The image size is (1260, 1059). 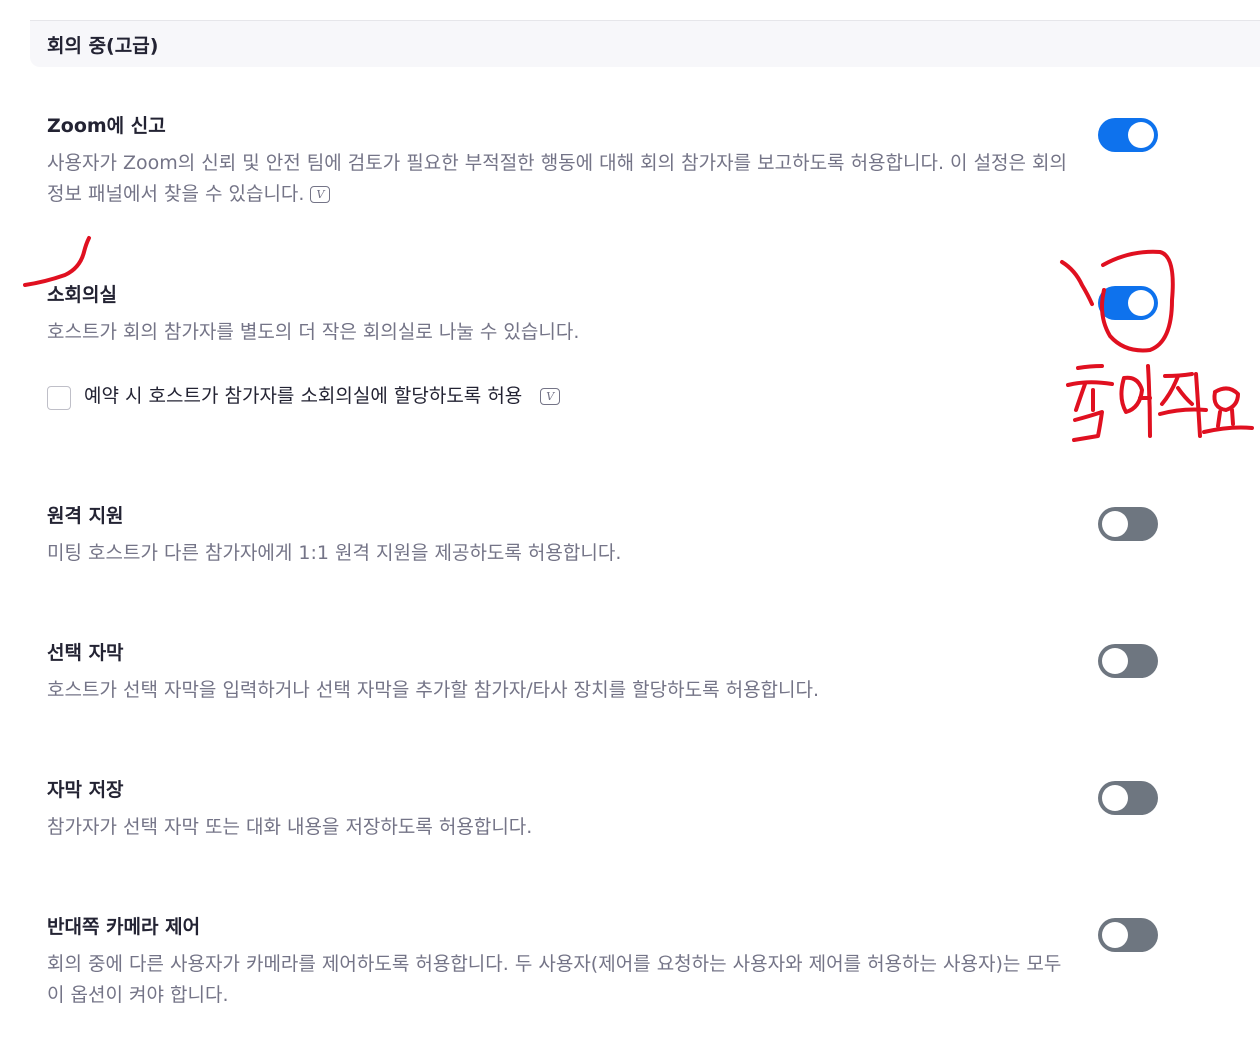 What do you see at coordinates (57, 261) in the screenshot?
I see `checkmark-annotation` at bounding box center [57, 261].